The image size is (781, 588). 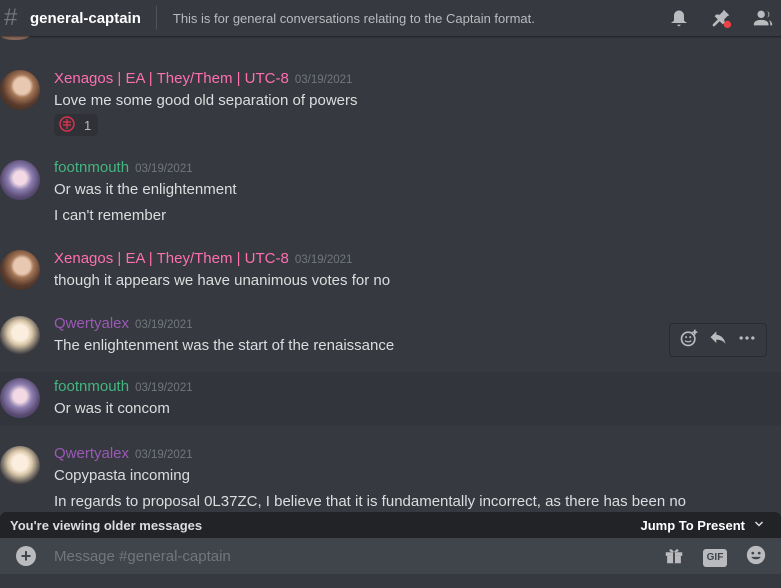 What do you see at coordinates (122, 475) in the screenshot?
I see `message-text: Copypasta incoming` at bounding box center [122, 475].